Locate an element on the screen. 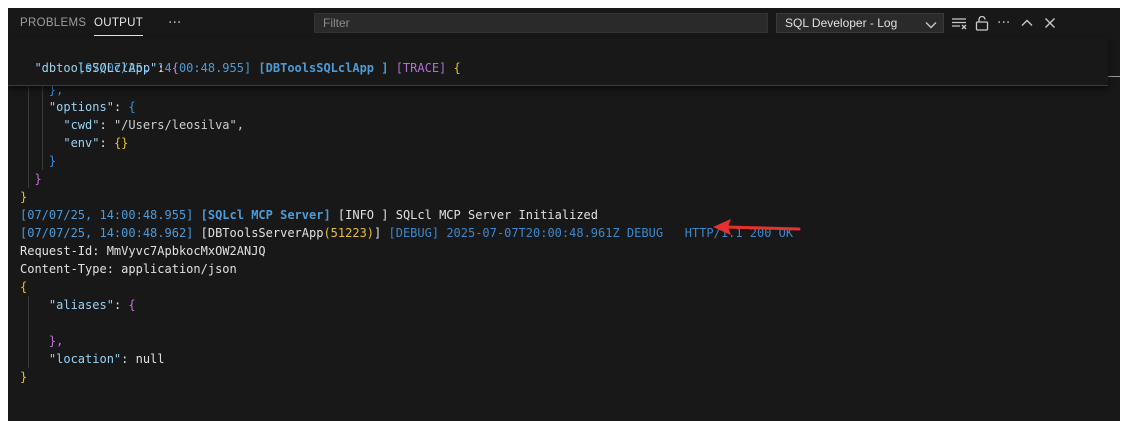  output-channel-value: SQL Developer - Log is located at coordinates (841, 23).